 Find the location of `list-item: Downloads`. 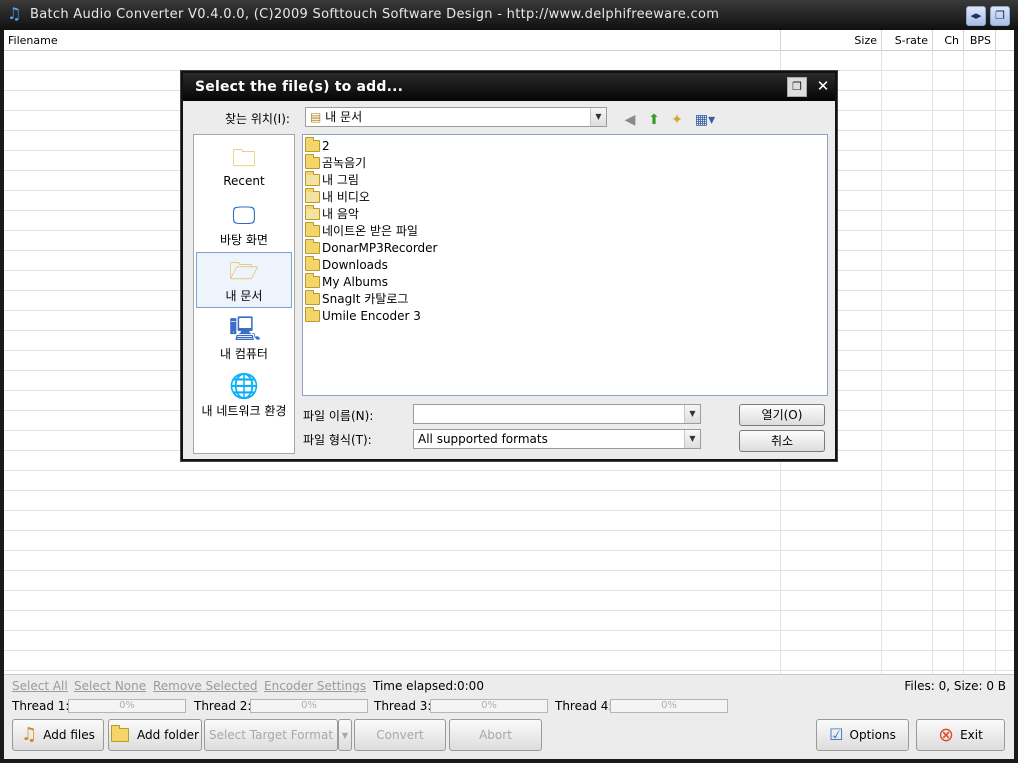

list-item: Downloads is located at coordinates (566, 264).